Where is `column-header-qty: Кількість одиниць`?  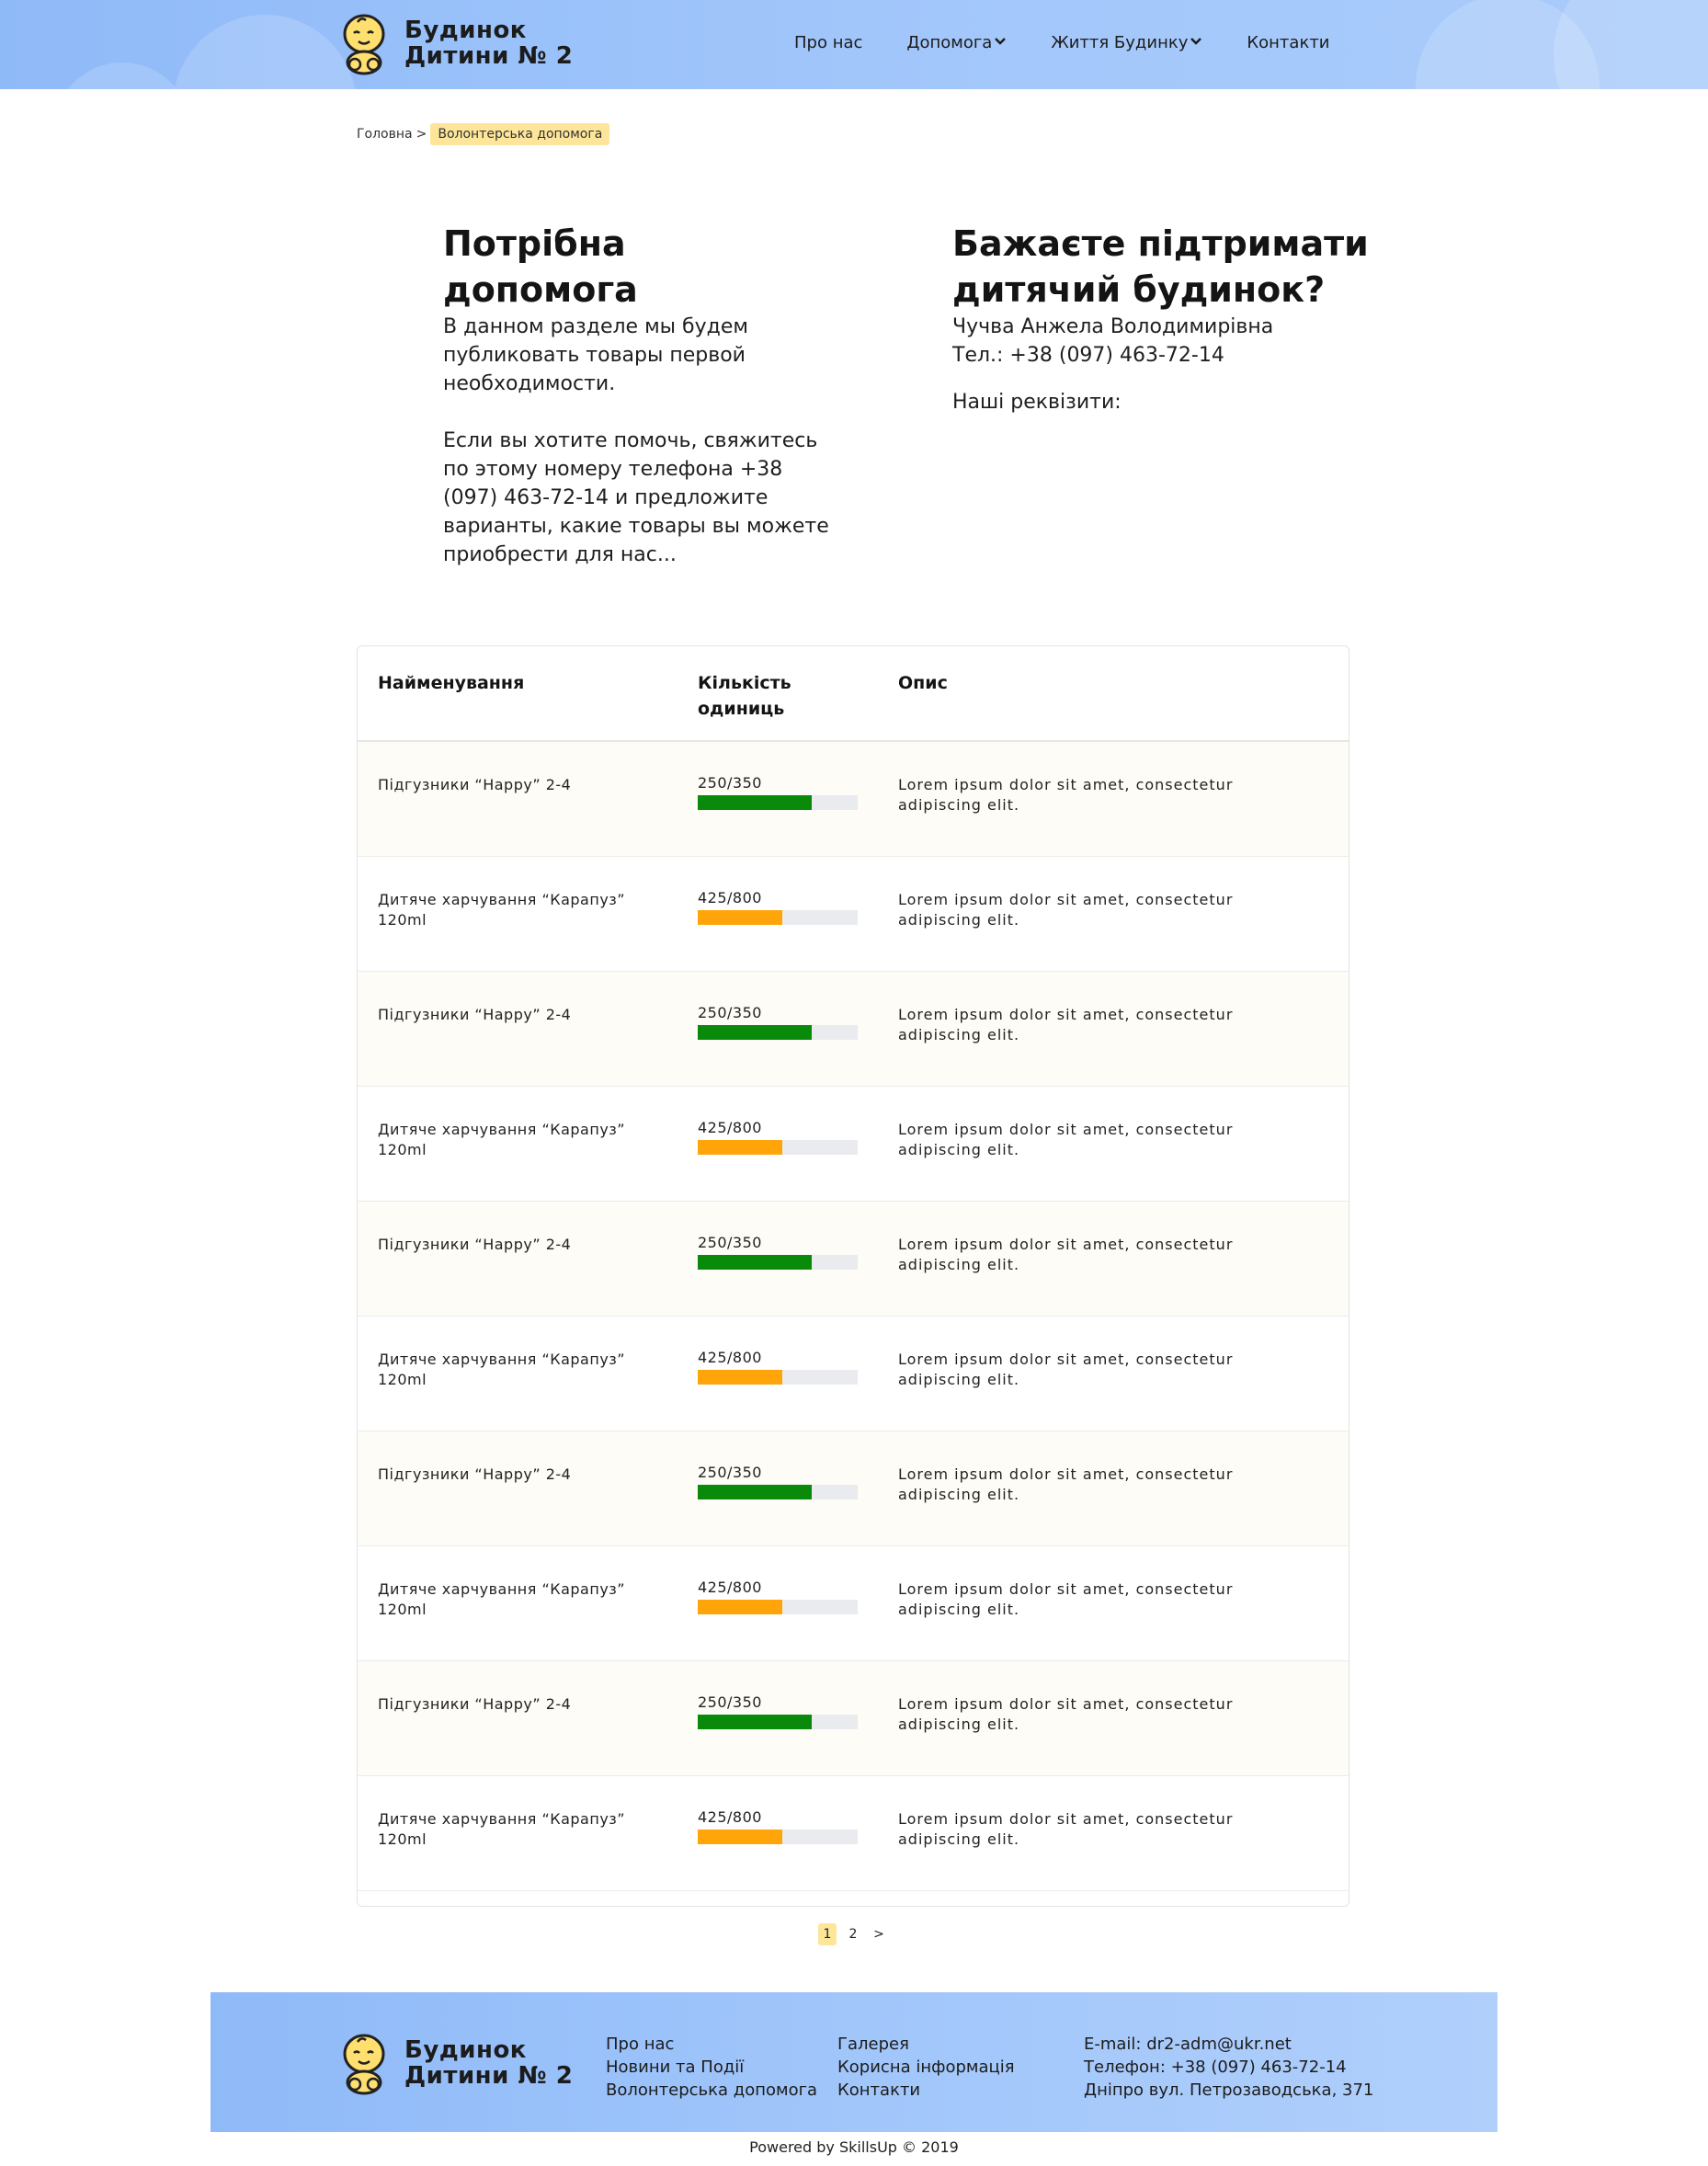
column-header-qty: Кількість одиниць is located at coordinates (744, 696).